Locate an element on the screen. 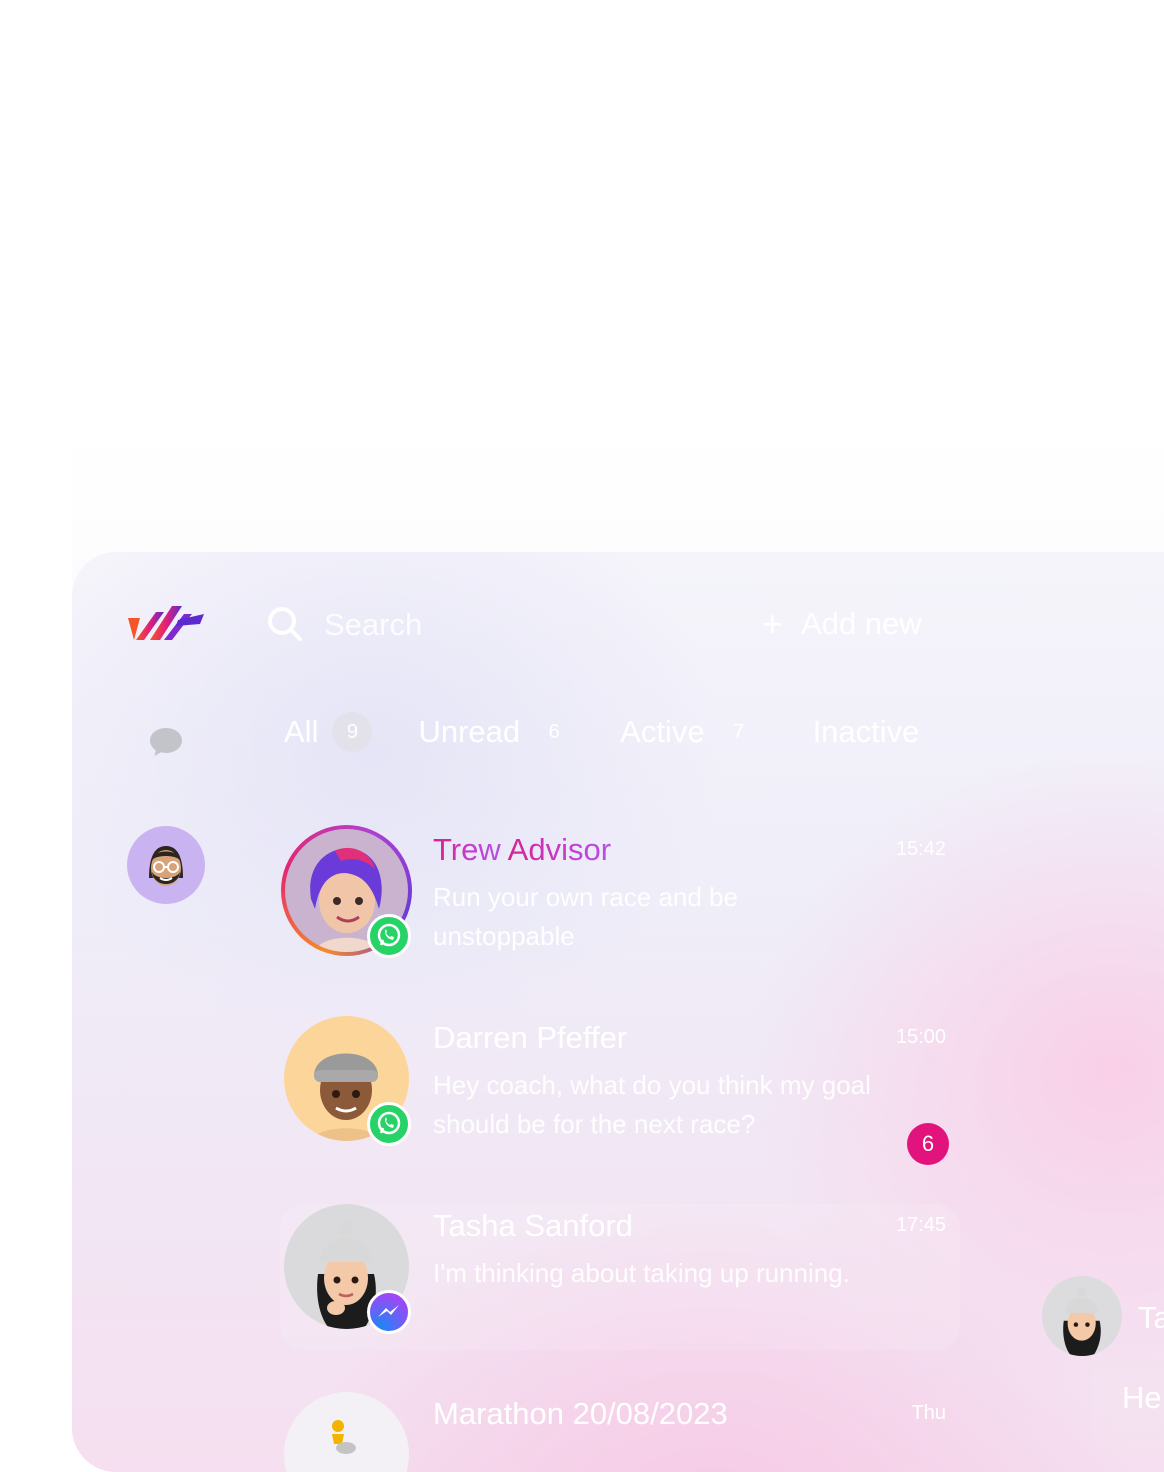  tab-inactive: Inactive is located at coordinates (866, 732).